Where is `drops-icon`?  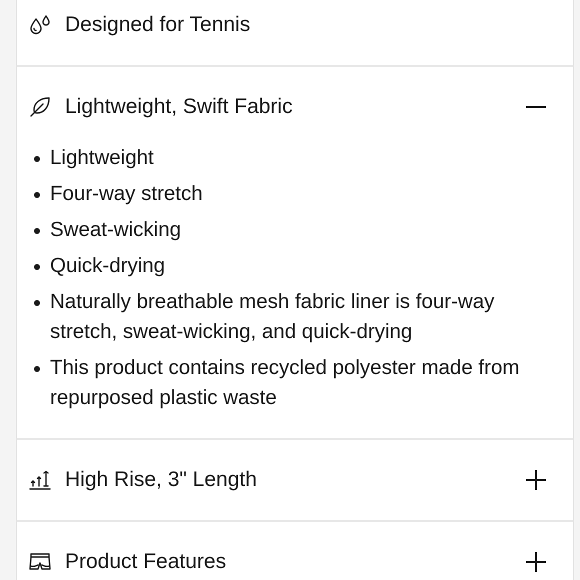 drops-icon is located at coordinates (40, 25).